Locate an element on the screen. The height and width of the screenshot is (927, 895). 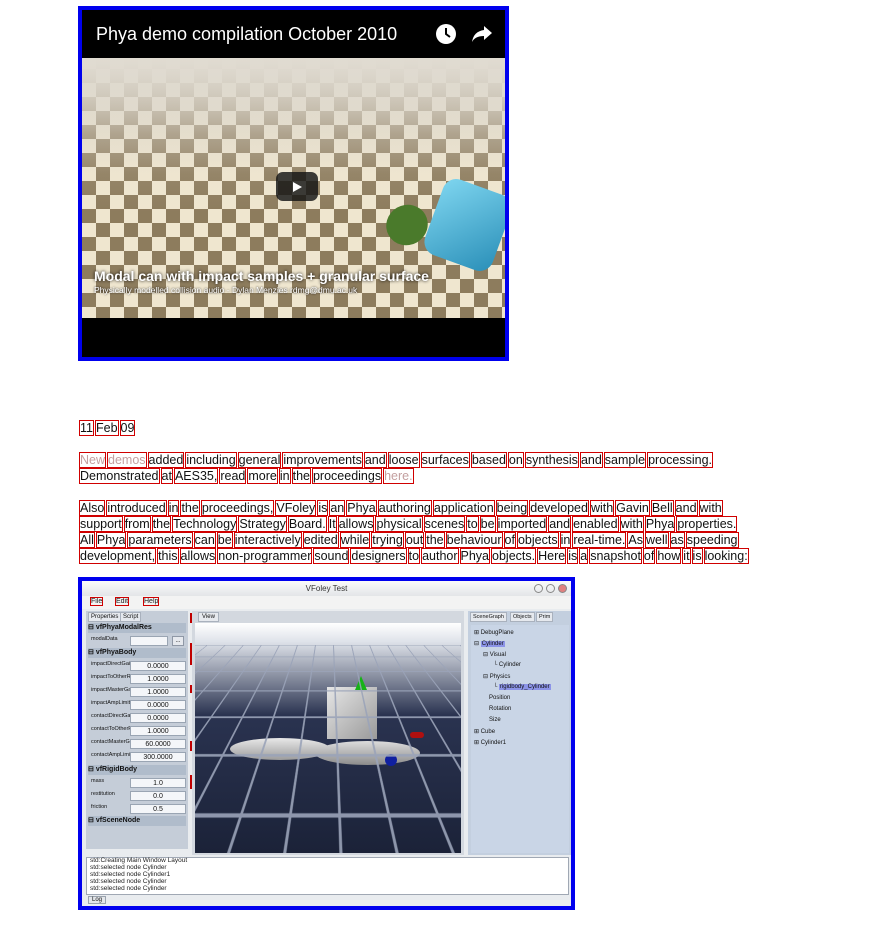
property-row: contactAmpLimit 300.0000 is located at coordinates (137, 757).